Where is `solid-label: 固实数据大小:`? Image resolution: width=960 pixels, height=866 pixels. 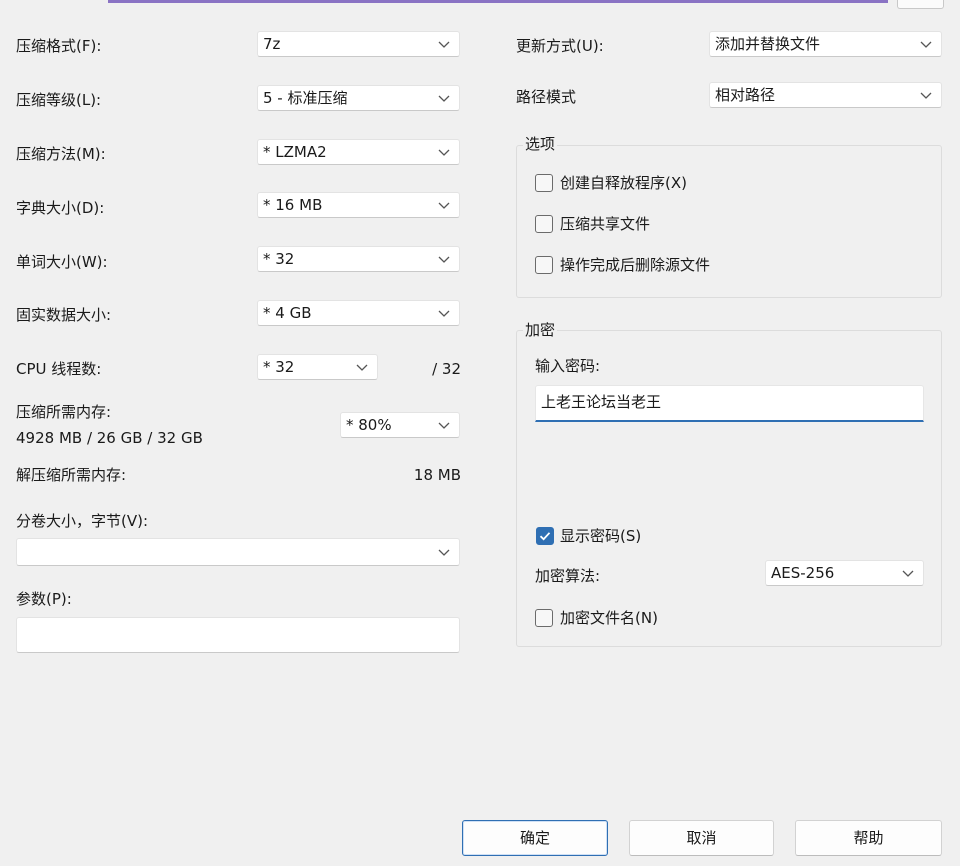
solid-label: 固实数据大小: is located at coordinates (64, 315).